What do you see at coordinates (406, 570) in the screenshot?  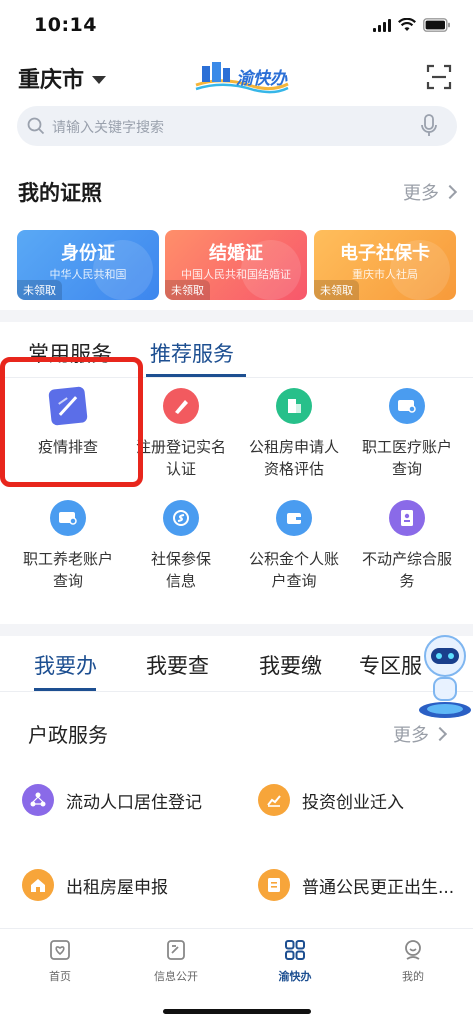 I see `service-label: 不动产综合服务` at bounding box center [406, 570].